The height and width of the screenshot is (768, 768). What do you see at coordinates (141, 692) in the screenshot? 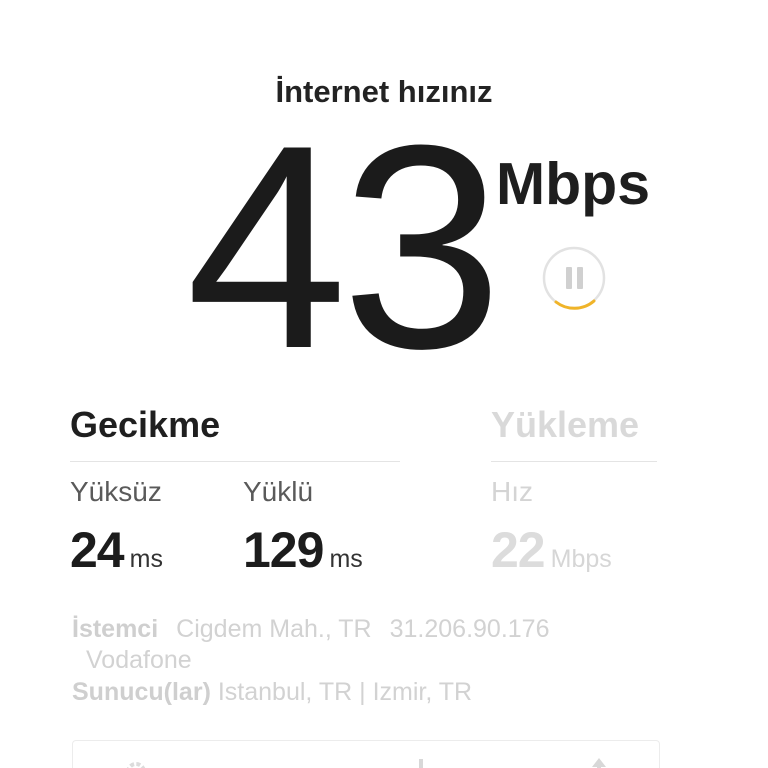
I see `server-label: Sunucu(lar)` at bounding box center [141, 692].